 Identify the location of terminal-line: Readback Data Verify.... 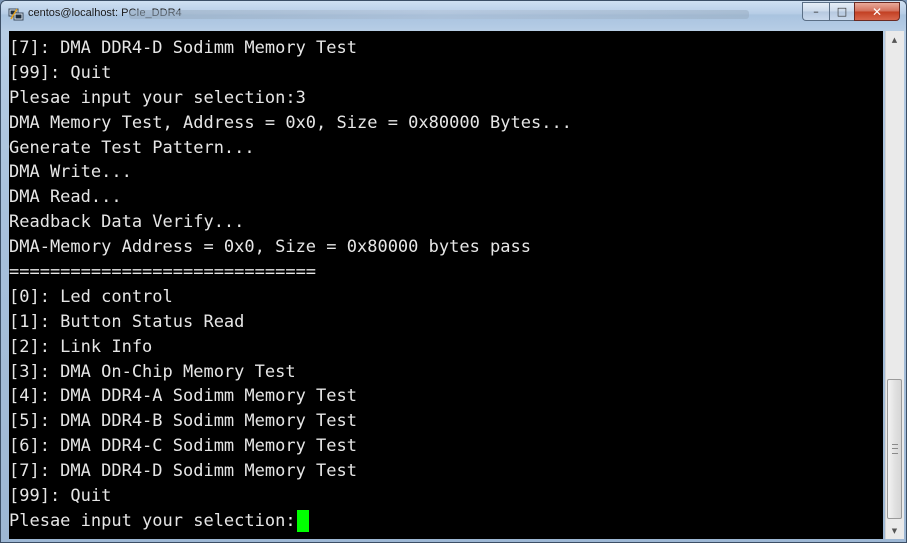
(127, 222).